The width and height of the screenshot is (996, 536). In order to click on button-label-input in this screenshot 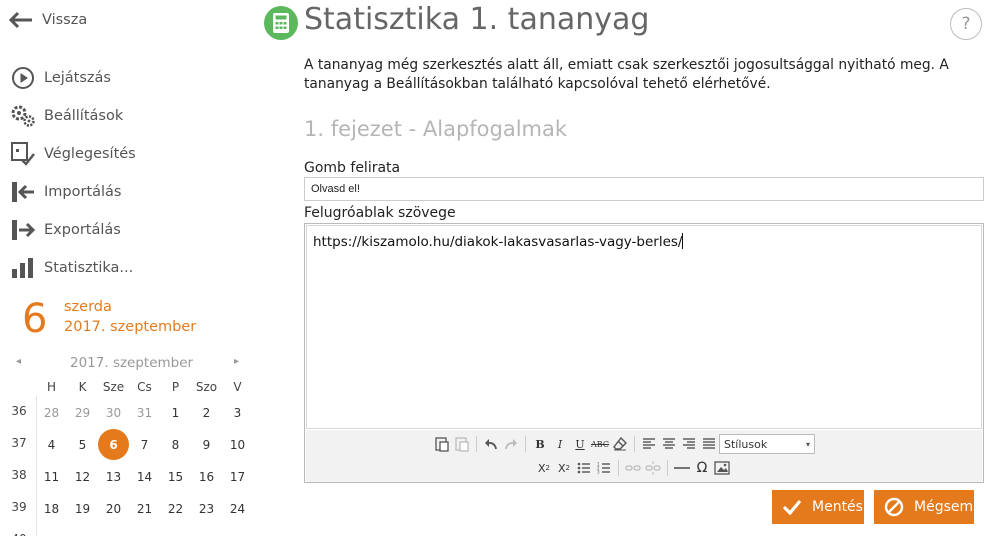, I will do `click(644, 189)`.